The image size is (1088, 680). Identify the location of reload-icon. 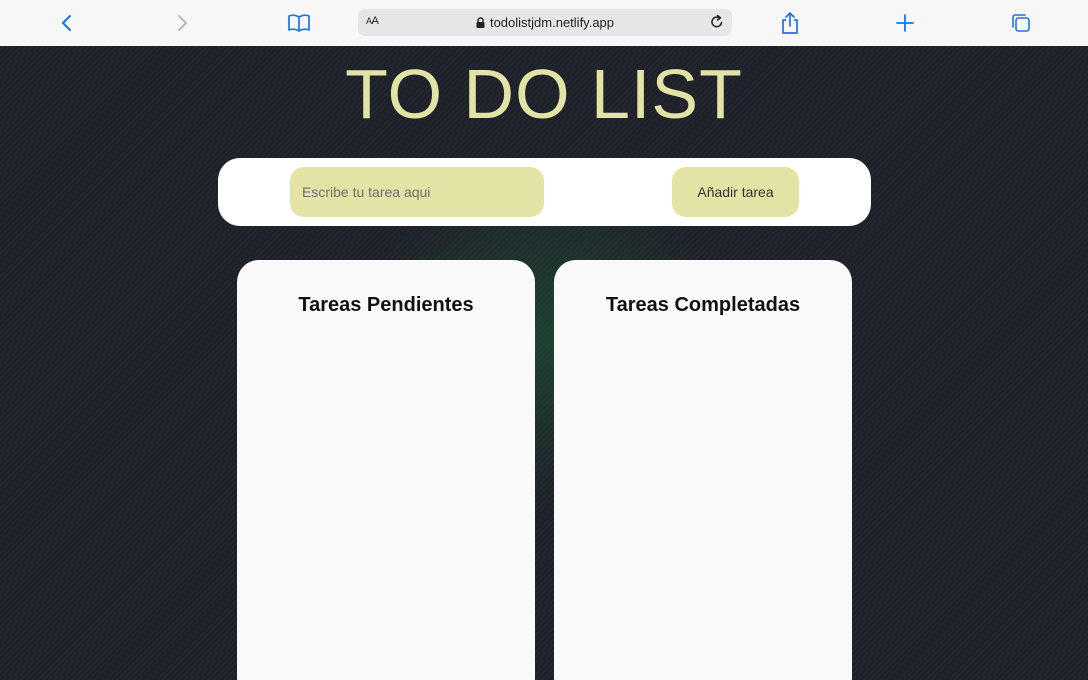
(717, 24).